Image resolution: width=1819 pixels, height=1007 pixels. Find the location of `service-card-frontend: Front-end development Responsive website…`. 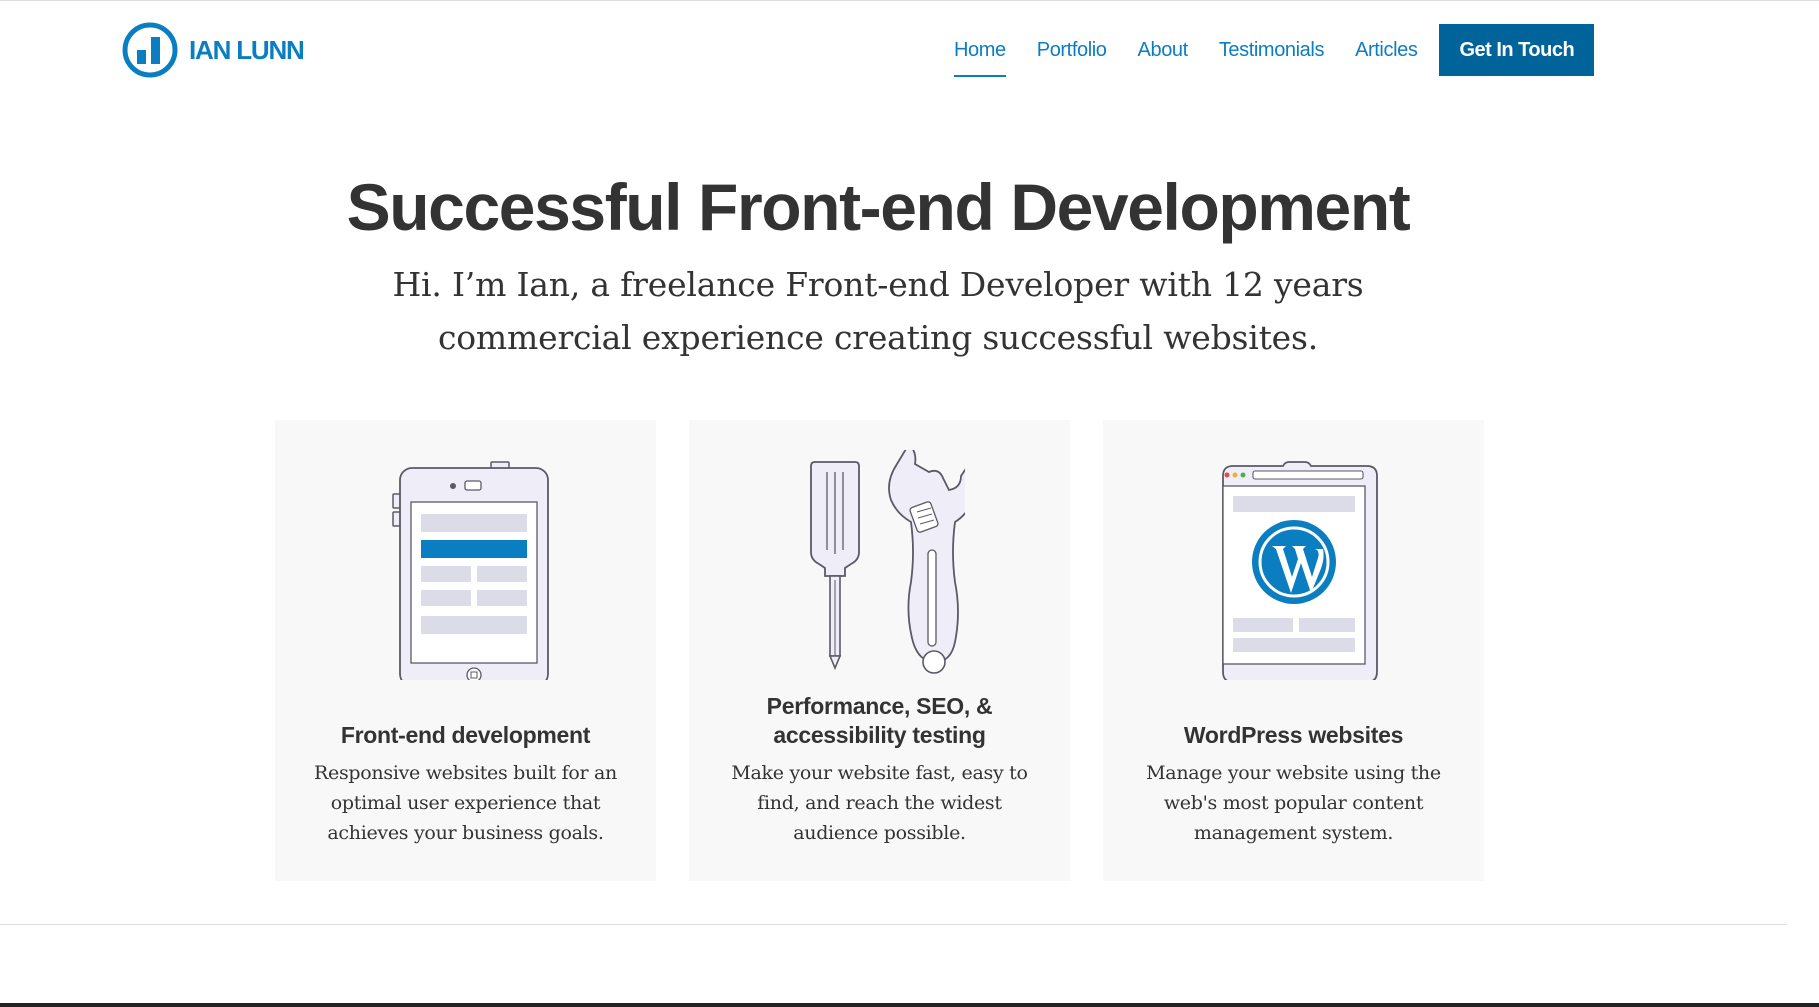

service-card-frontend: Front-end development Responsive website… is located at coordinates (465, 650).